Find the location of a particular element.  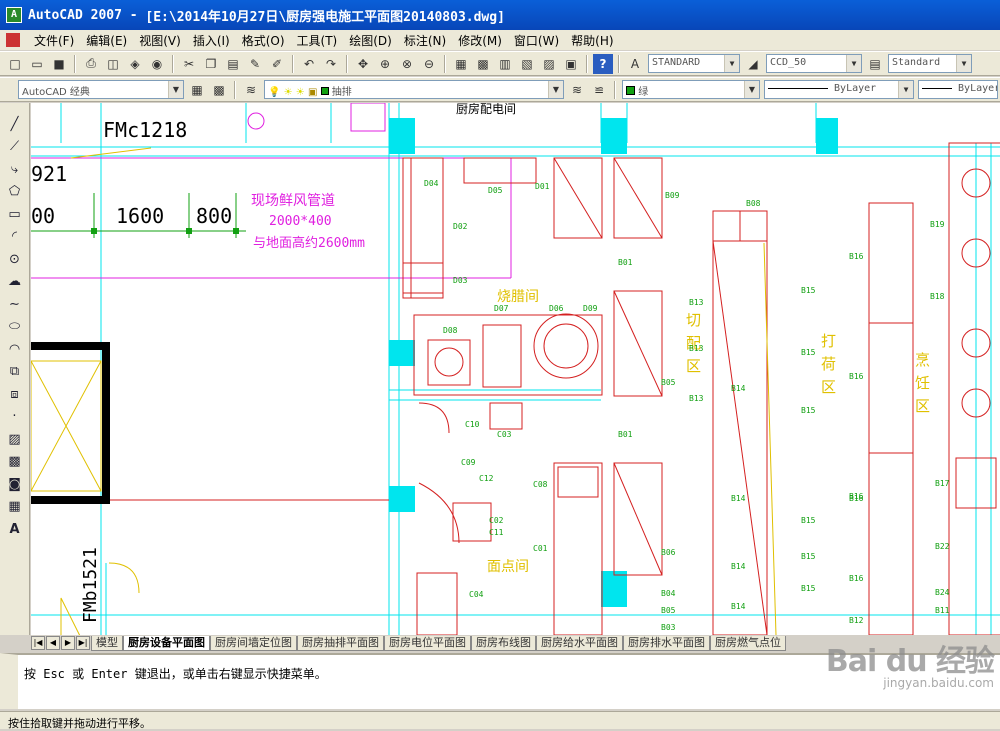

text-style-select: STANDARD ▼ is located at coordinates (694, 63).